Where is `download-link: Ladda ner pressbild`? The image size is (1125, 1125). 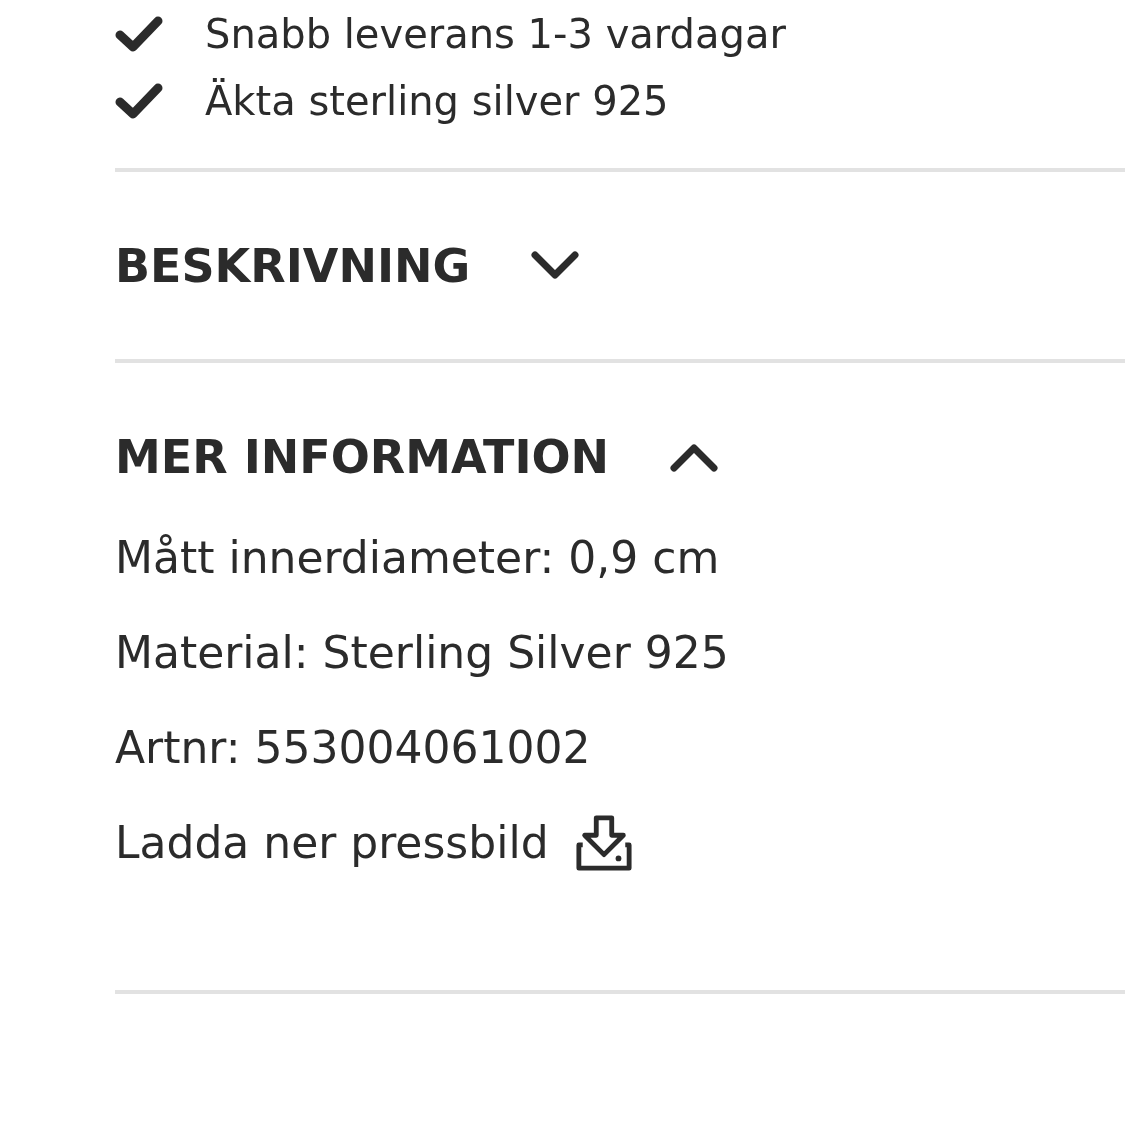 download-link: Ladda ner pressbild is located at coordinates (375, 842).